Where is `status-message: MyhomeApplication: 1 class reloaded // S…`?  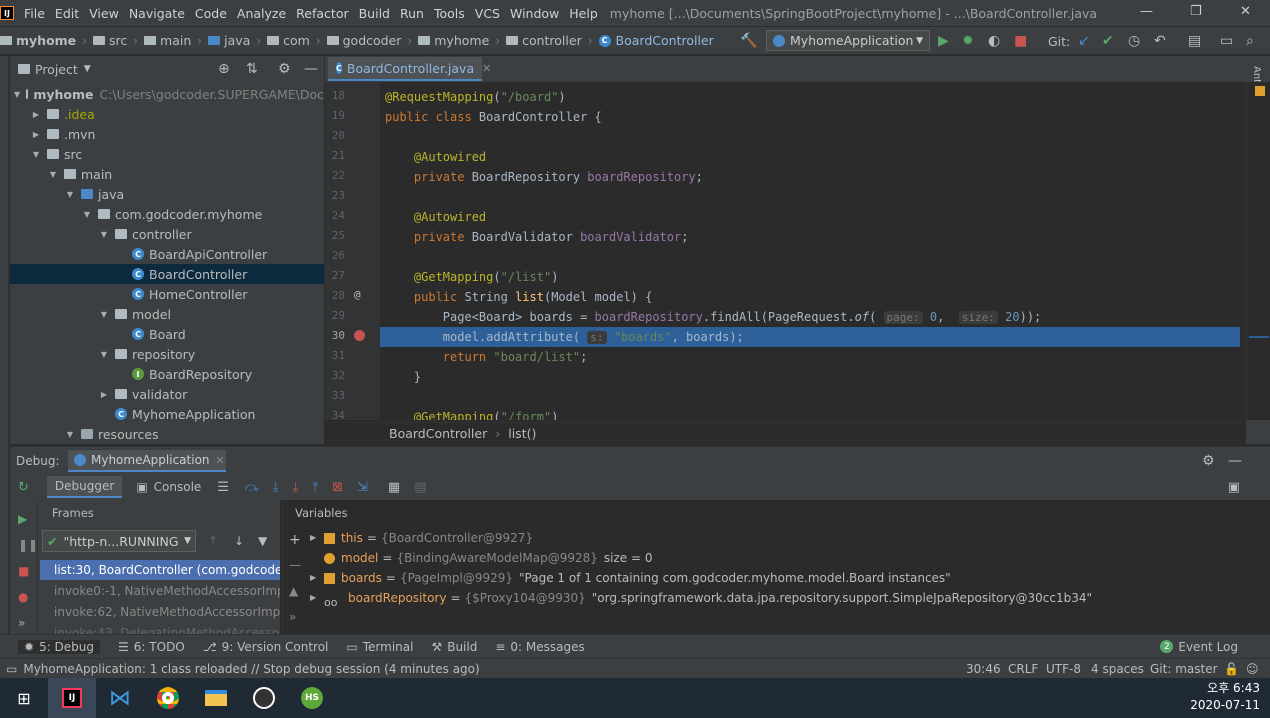
status-message: MyhomeApplication: 1 class reloaded // S… is located at coordinates (251, 669).